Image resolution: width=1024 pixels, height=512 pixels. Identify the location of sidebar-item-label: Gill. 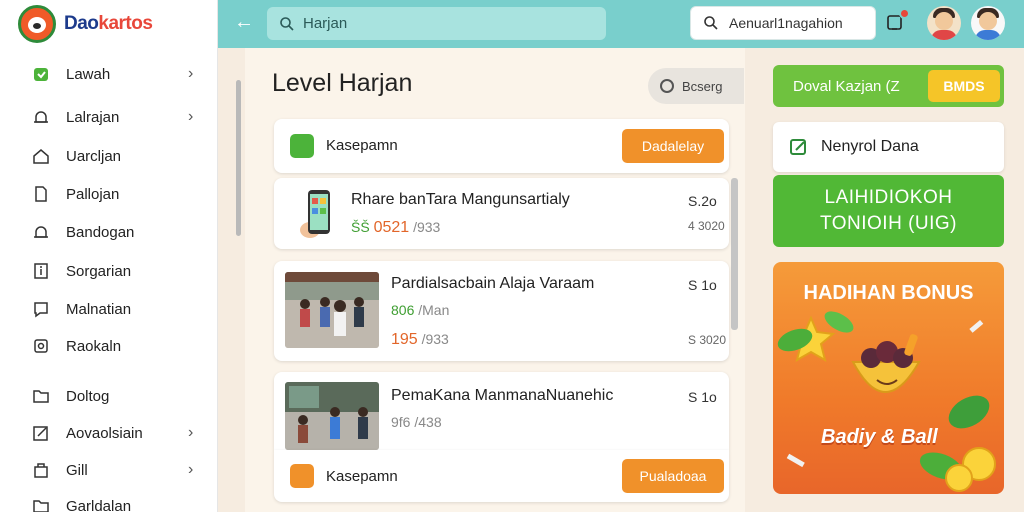
(77, 470).